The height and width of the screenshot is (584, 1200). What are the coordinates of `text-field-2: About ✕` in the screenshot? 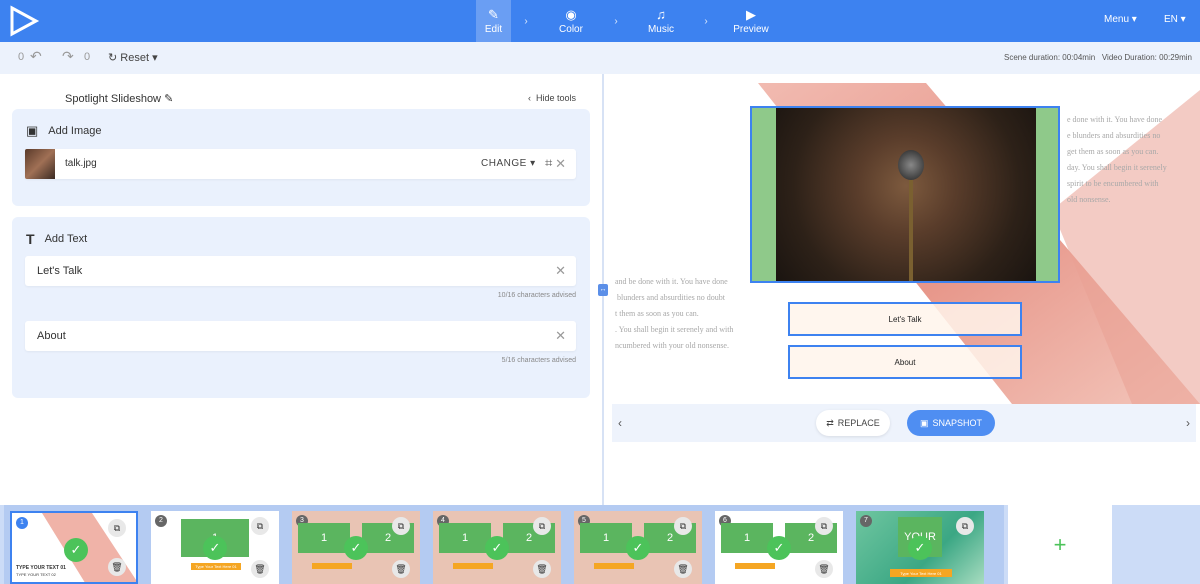 It's located at (300, 336).